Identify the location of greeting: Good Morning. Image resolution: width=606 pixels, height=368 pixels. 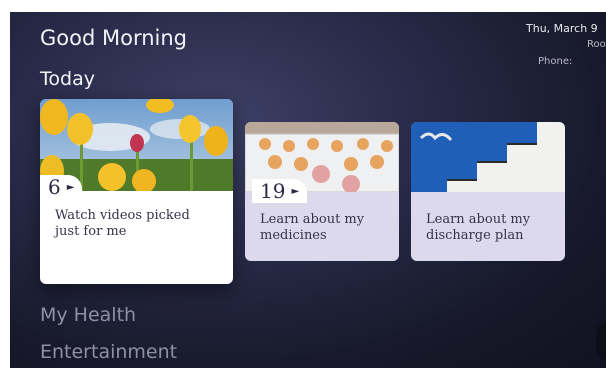
(113, 38).